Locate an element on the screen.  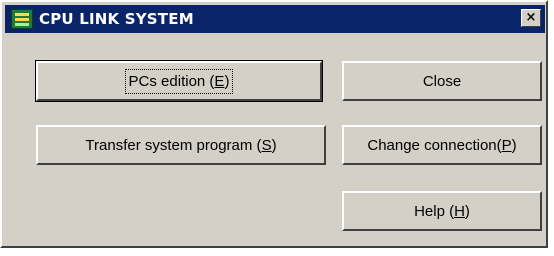
transfer-system-program-label: Transfer system program (S) is located at coordinates (181, 145).